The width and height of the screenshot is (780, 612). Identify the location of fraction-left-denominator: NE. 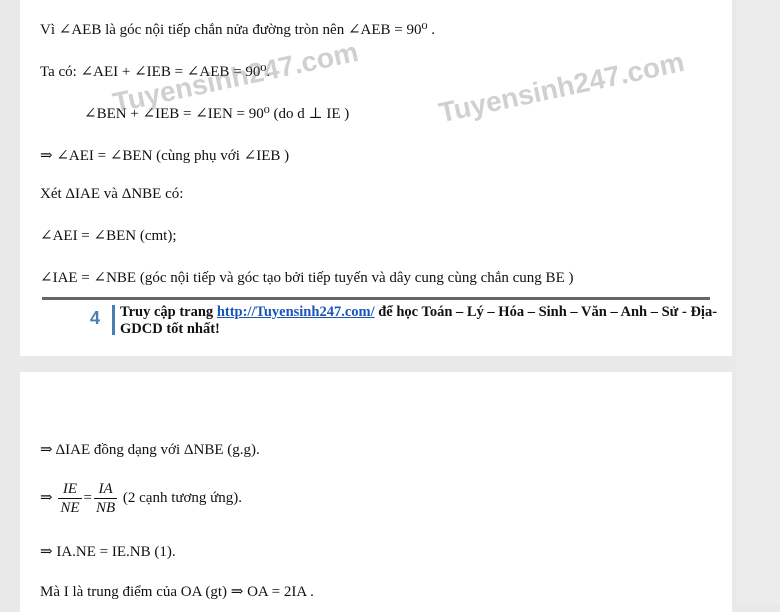
(70, 508).